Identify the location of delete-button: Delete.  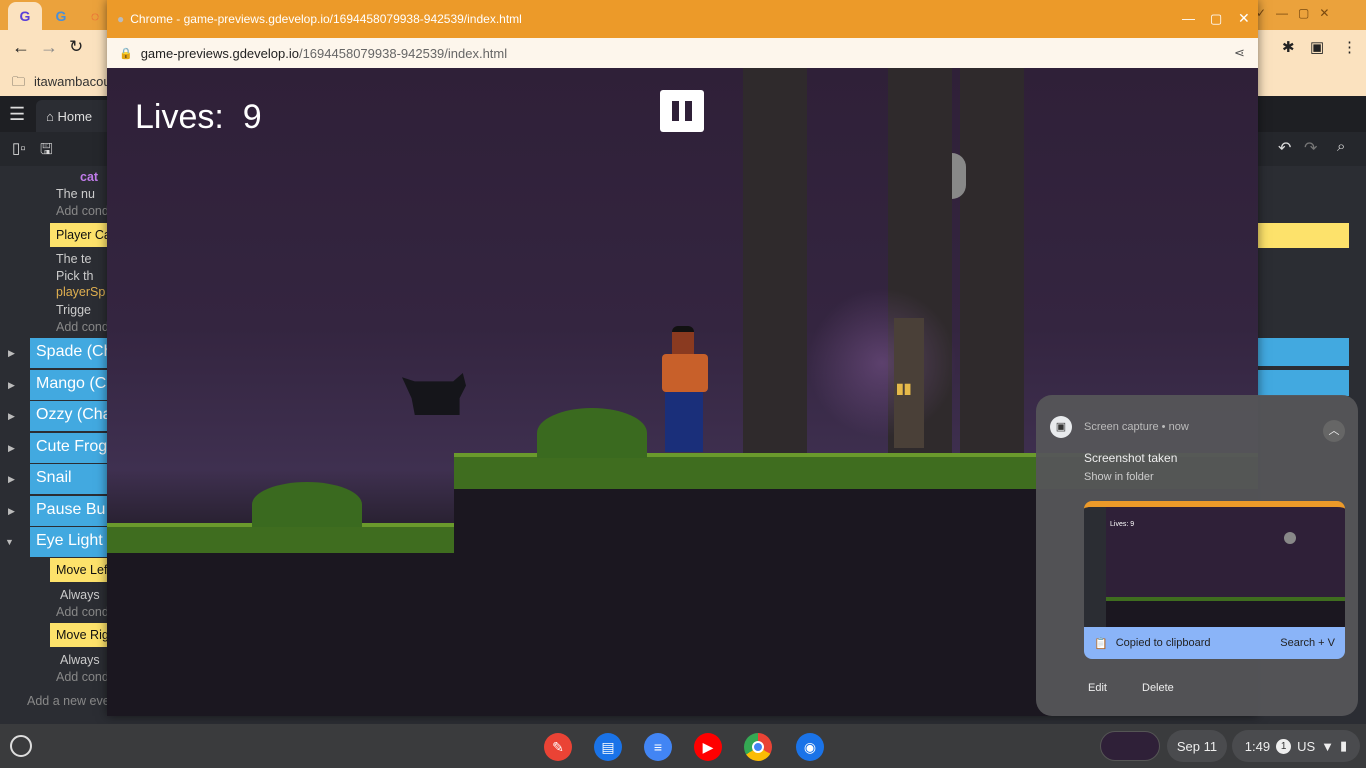
(1158, 688).